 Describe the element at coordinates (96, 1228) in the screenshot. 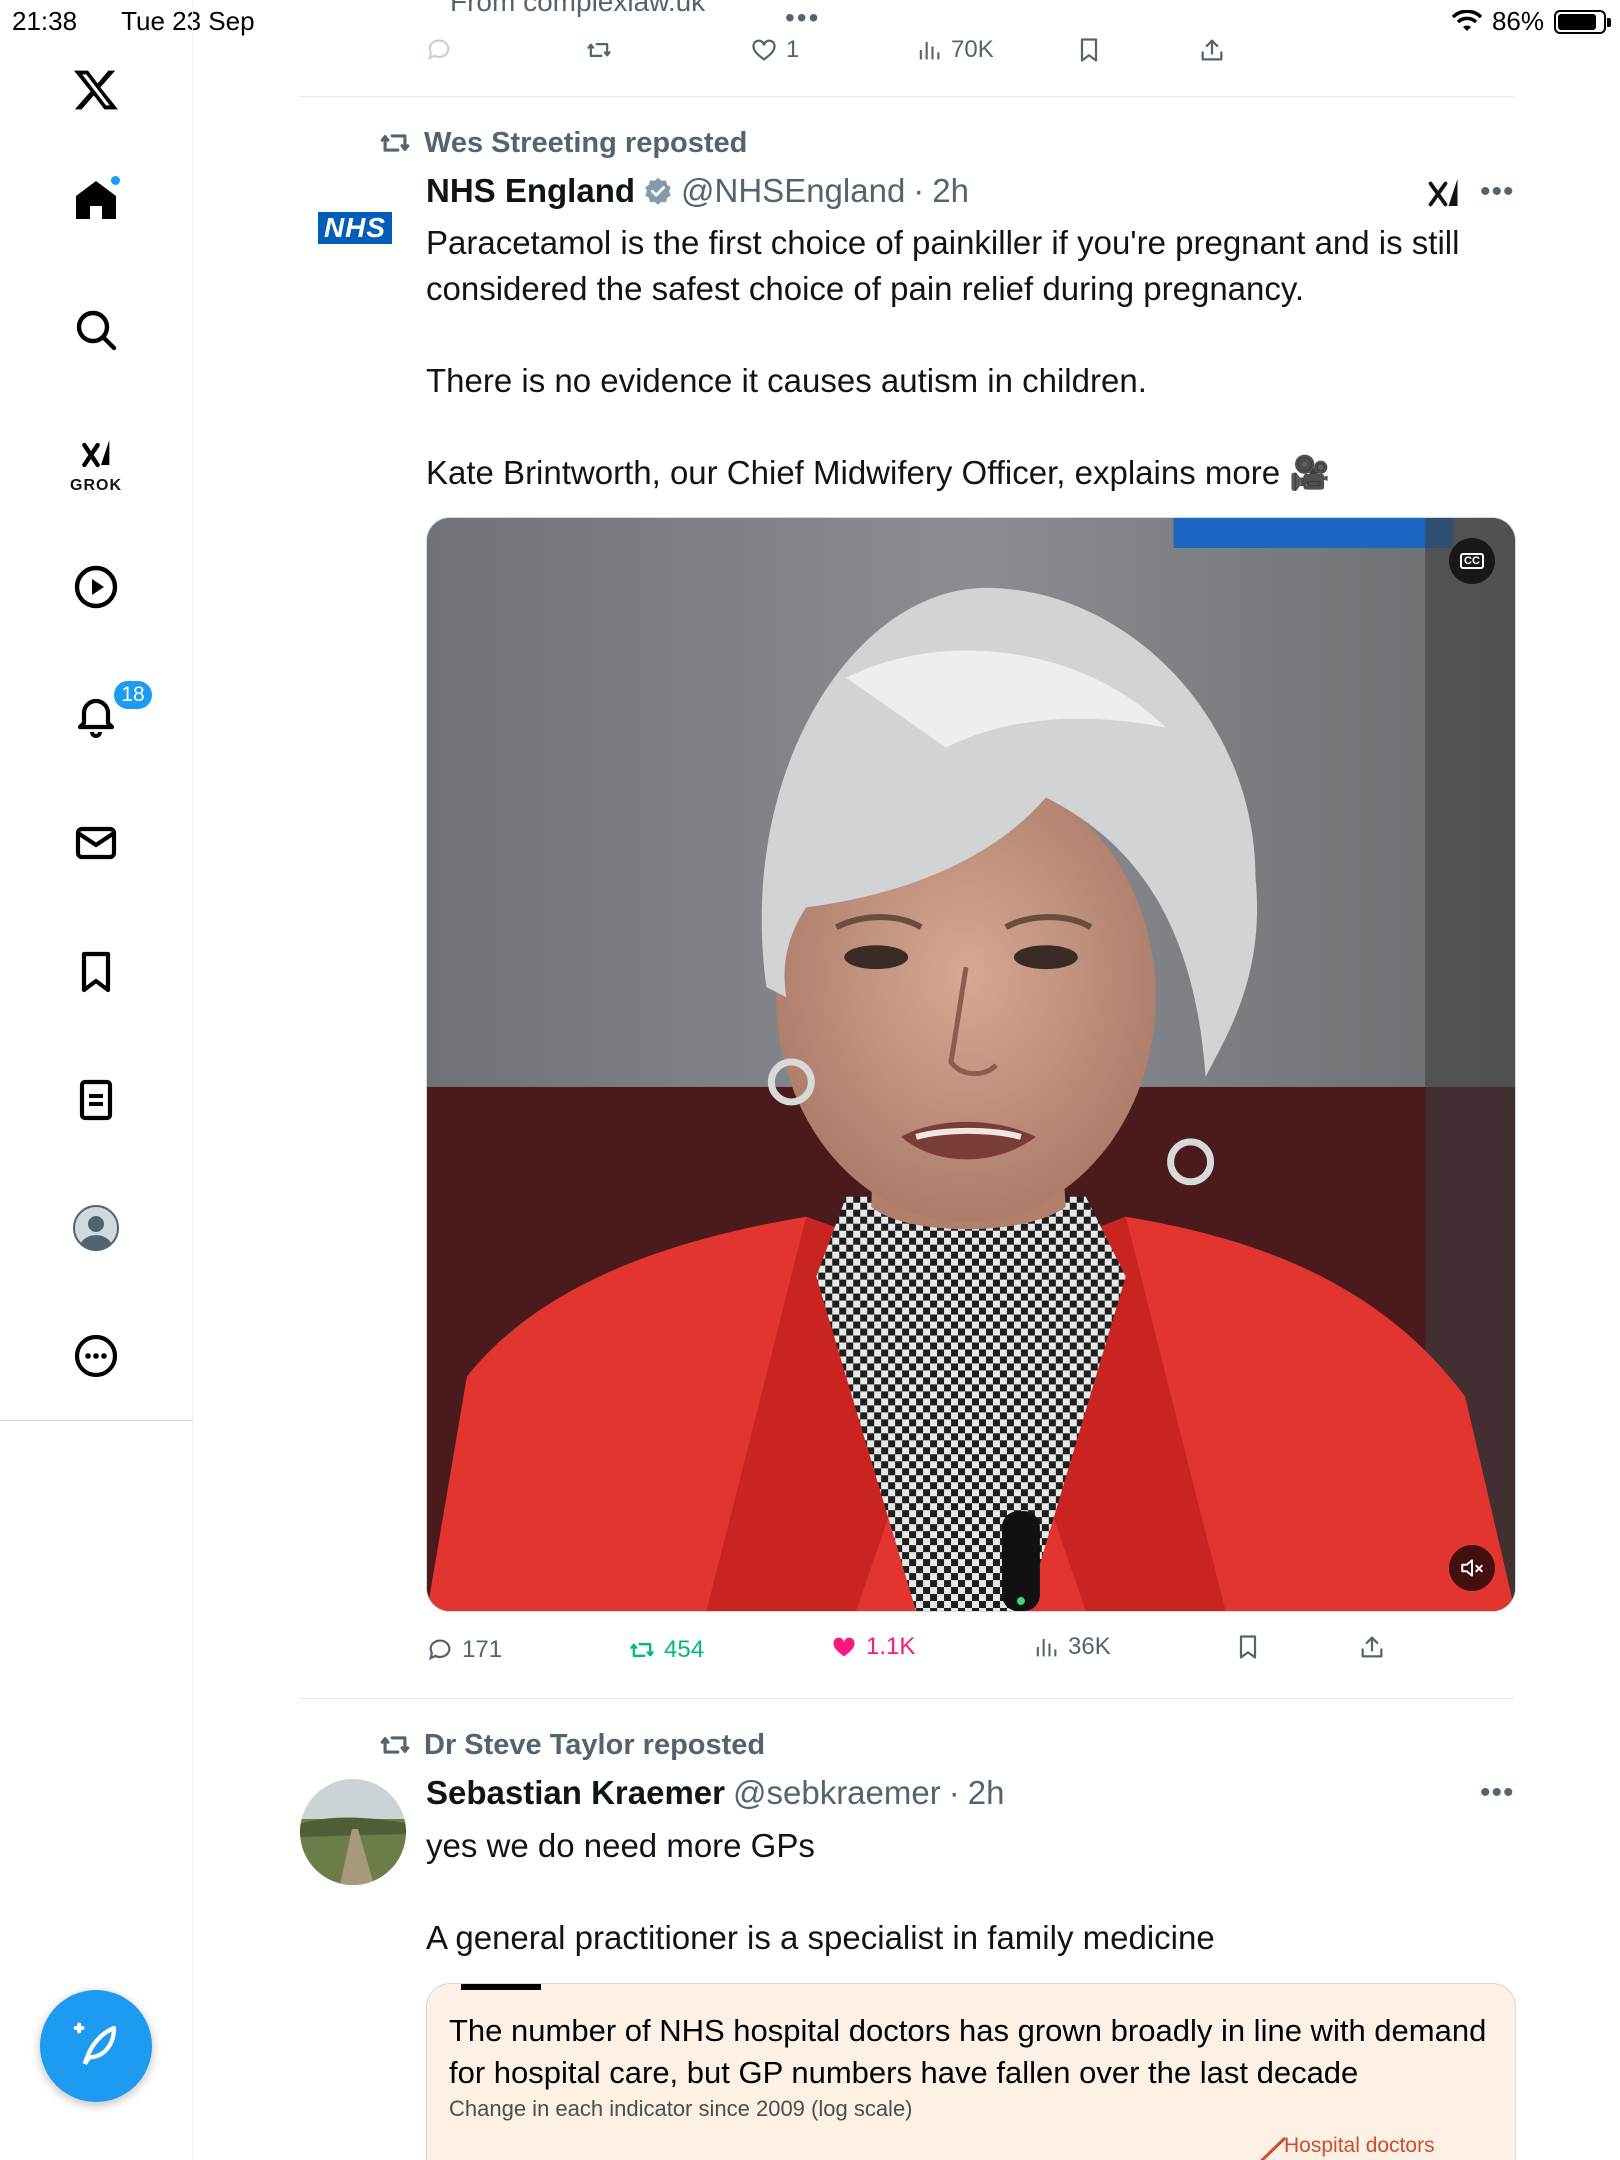

I see `profile-avatar` at that location.